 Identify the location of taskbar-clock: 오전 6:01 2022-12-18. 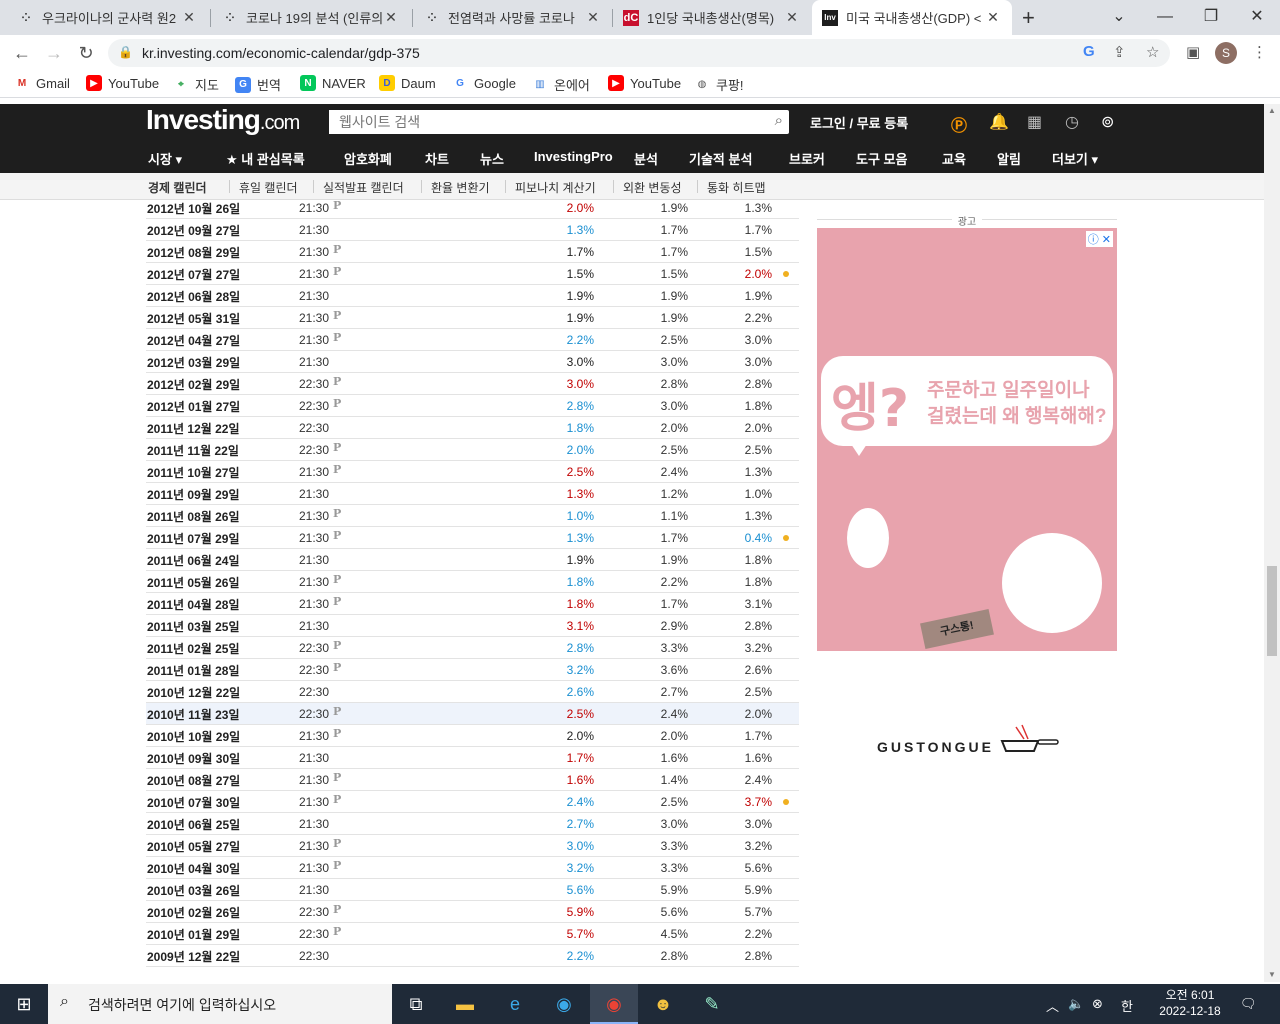
(1190, 1003).